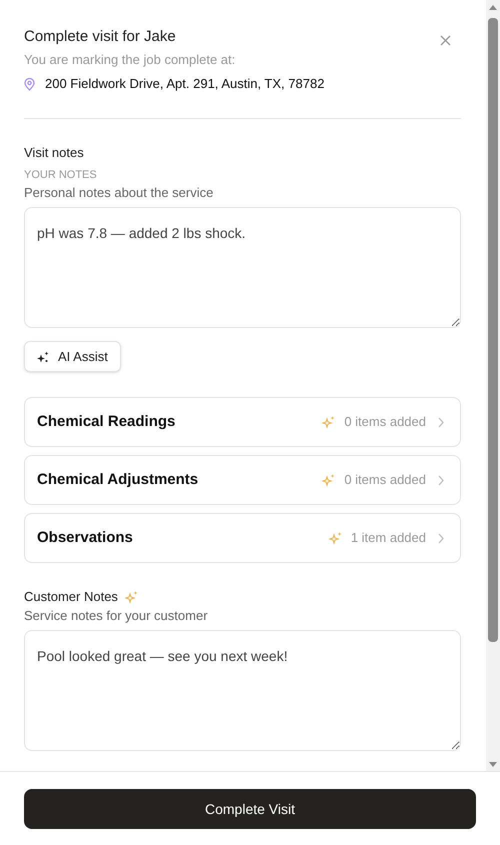 The image size is (500, 845). I want to click on section-description: Service notes for your customer, so click(116, 616).